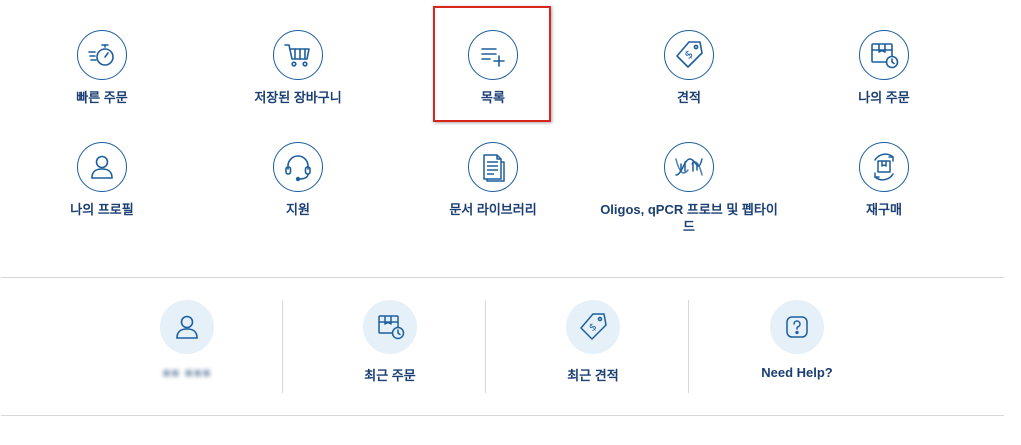 This screenshot has height=445, width=1021. Describe the element at coordinates (102, 55) in the screenshot. I see `quick-order-icon` at that location.